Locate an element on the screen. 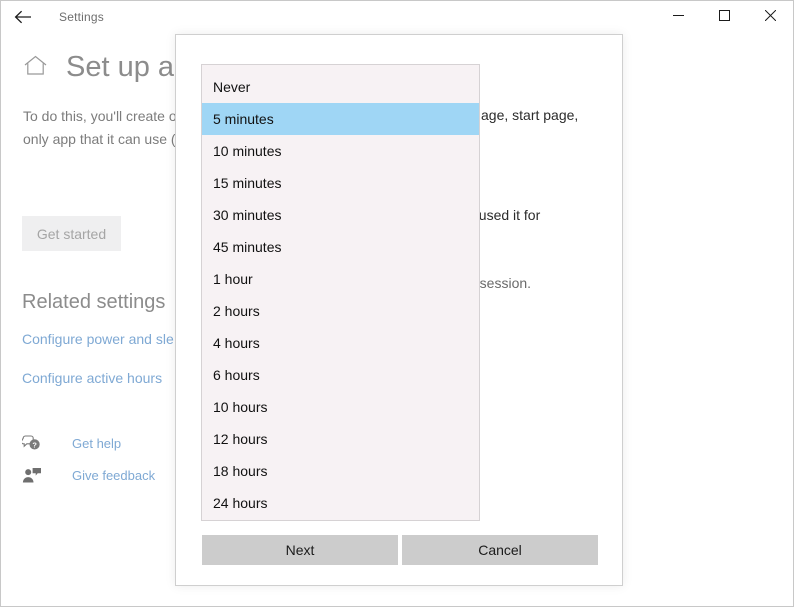 This screenshot has width=794, height=607. give-feedback-row: Give feedback is located at coordinates (88, 475).